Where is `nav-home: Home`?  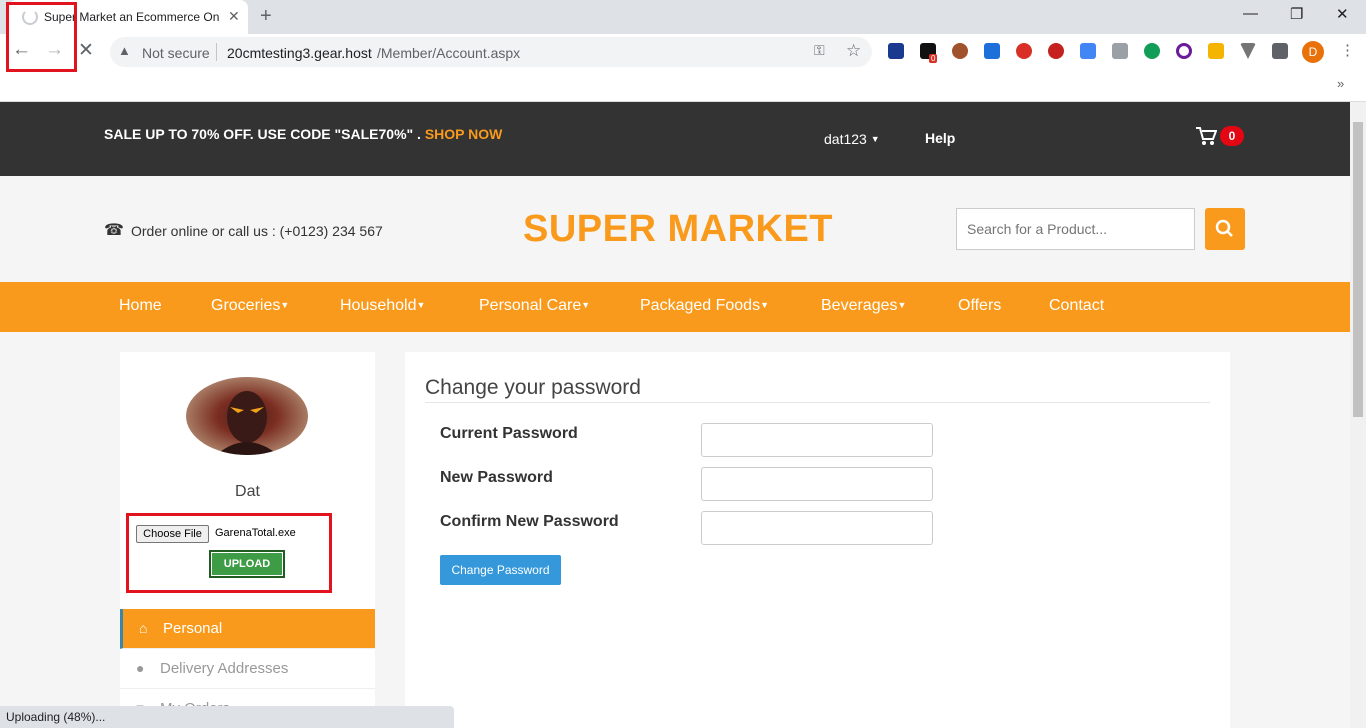
nav-home: Home is located at coordinates (140, 306).